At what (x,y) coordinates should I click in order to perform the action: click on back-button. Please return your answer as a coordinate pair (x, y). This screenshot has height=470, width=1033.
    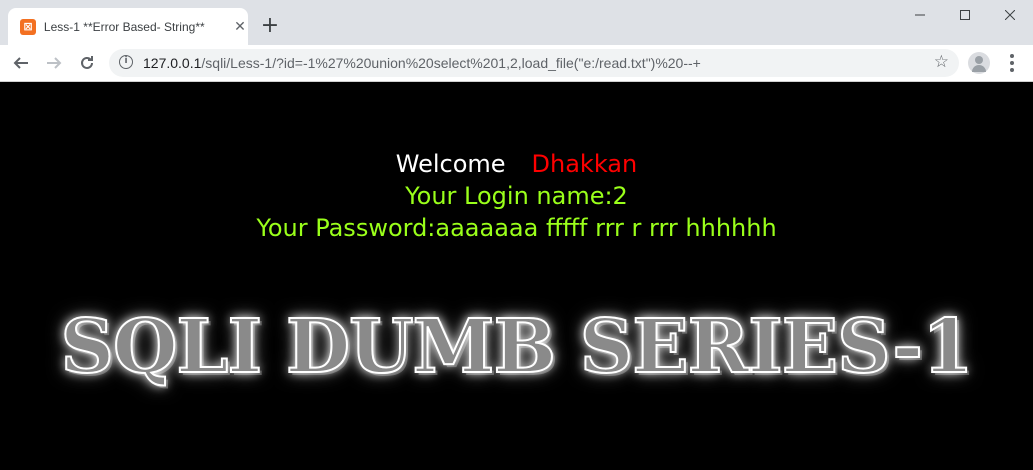
    Looking at the image, I should click on (21, 63).